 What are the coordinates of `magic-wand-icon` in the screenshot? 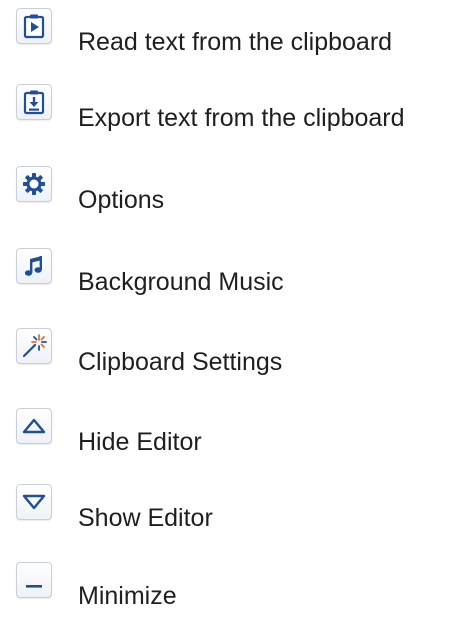 It's located at (34, 346).